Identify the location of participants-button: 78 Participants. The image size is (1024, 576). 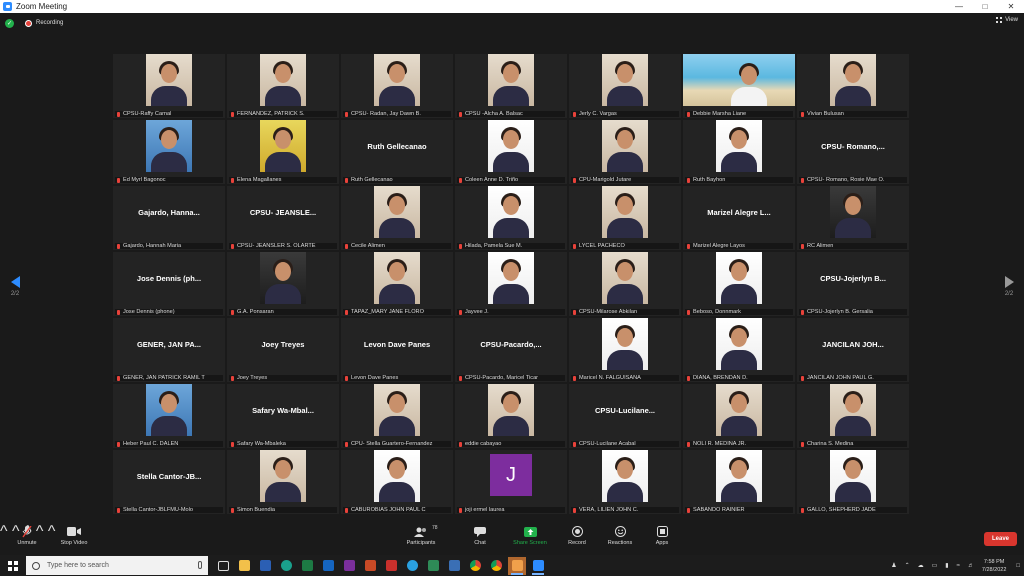
(421, 535).